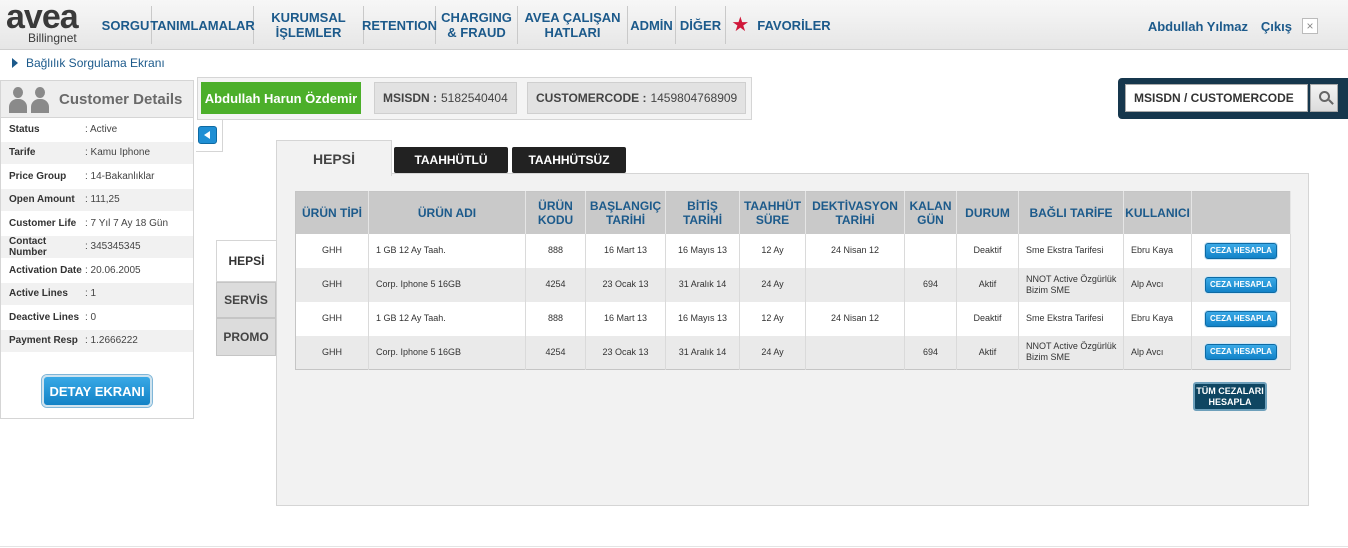 The width and height of the screenshot is (1348, 548). I want to click on detail-value: : Active, so click(101, 129).